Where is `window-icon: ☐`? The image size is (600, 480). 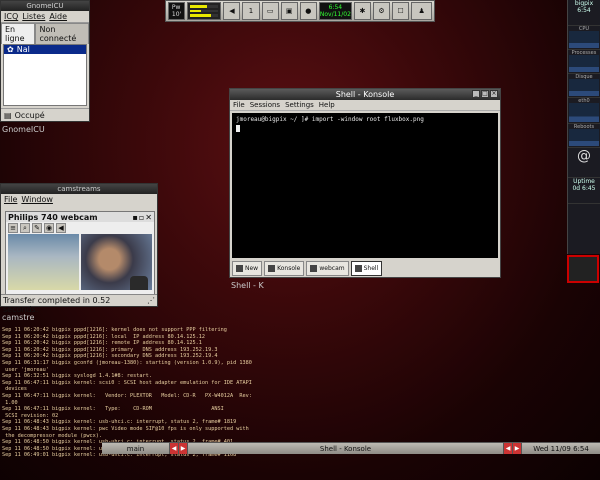 window-icon: ☐ is located at coordinates (401, 11).